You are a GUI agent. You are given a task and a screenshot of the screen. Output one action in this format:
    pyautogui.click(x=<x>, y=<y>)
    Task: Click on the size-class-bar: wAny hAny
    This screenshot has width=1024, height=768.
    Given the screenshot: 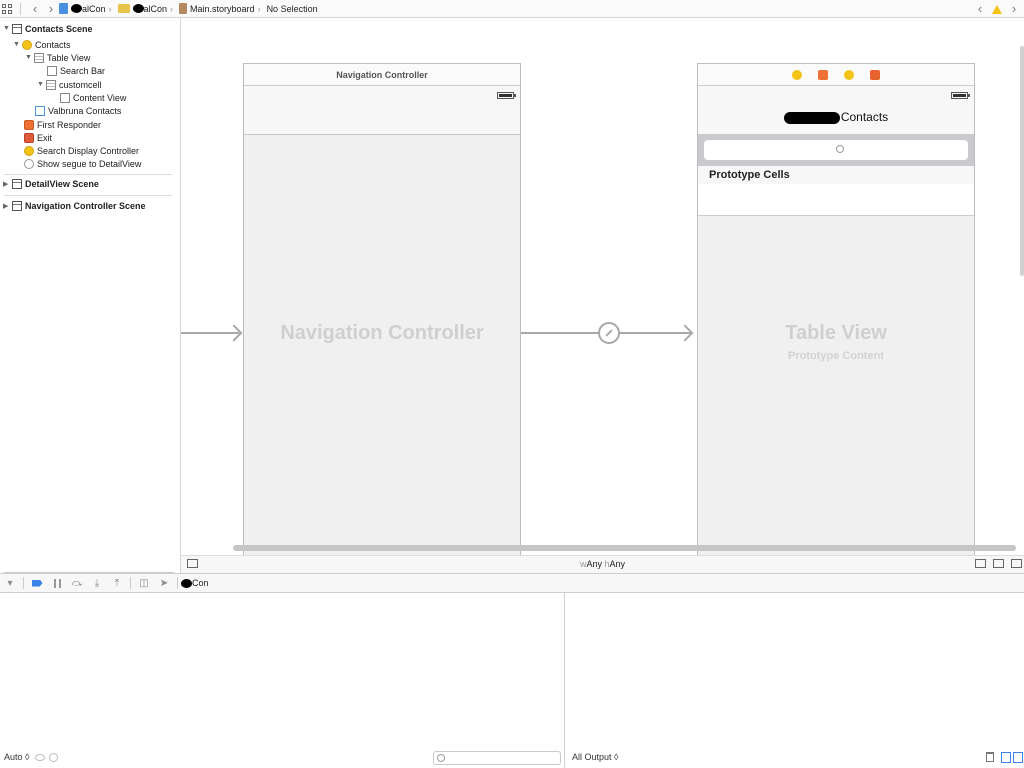 What is the action you would take?
    pyautogui.click(x=602, y=564)
    